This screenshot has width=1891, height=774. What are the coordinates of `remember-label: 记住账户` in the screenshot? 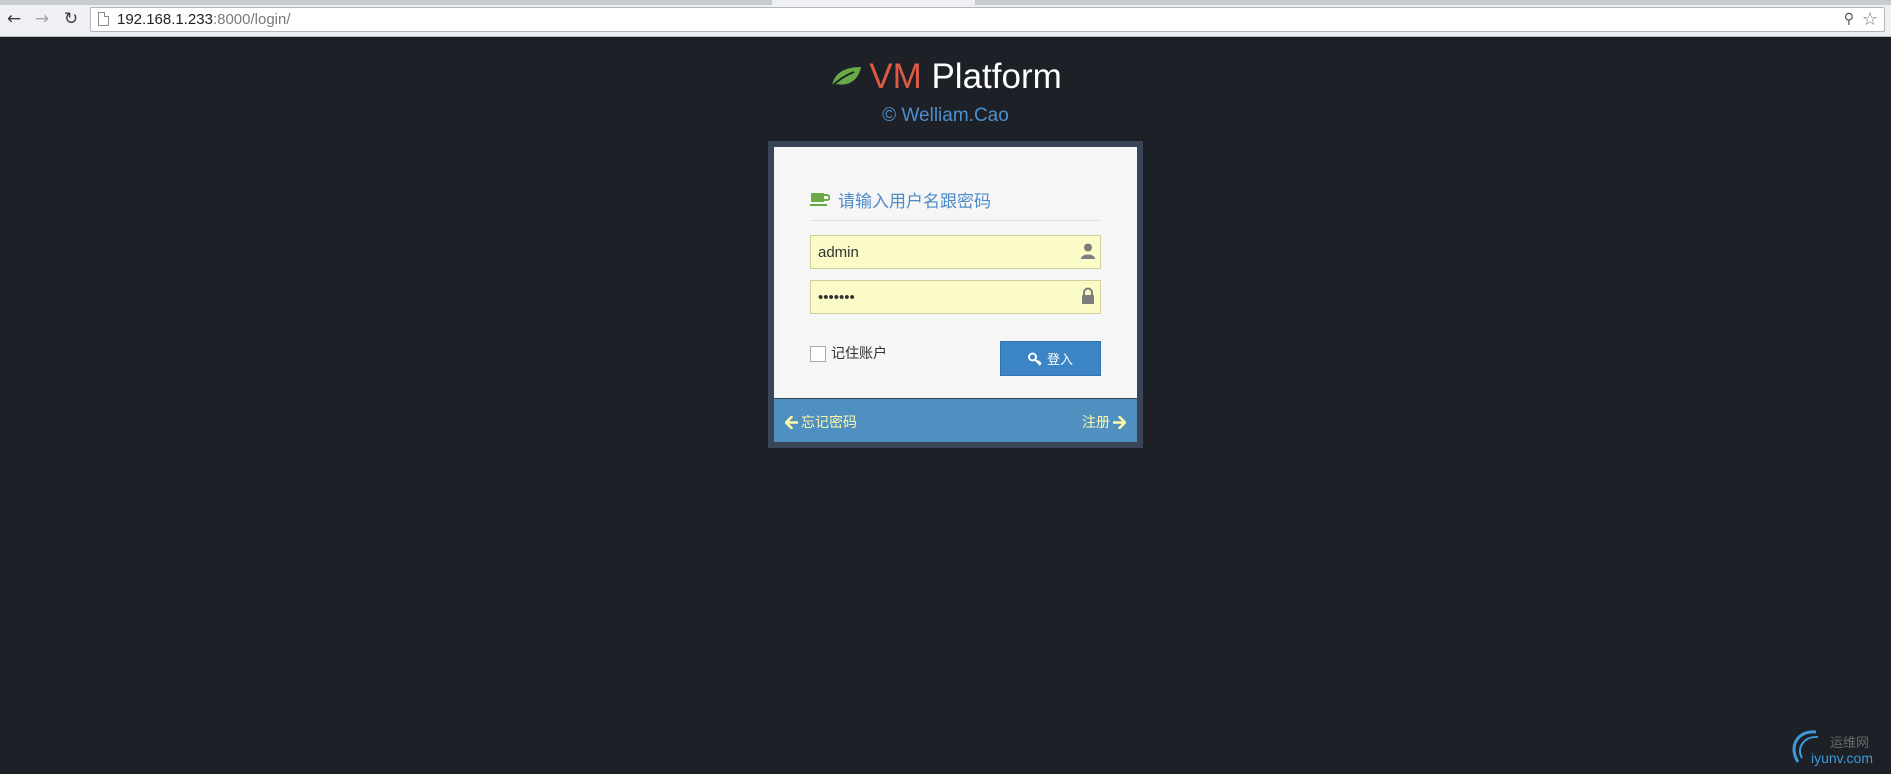 It's located at (859, 354).